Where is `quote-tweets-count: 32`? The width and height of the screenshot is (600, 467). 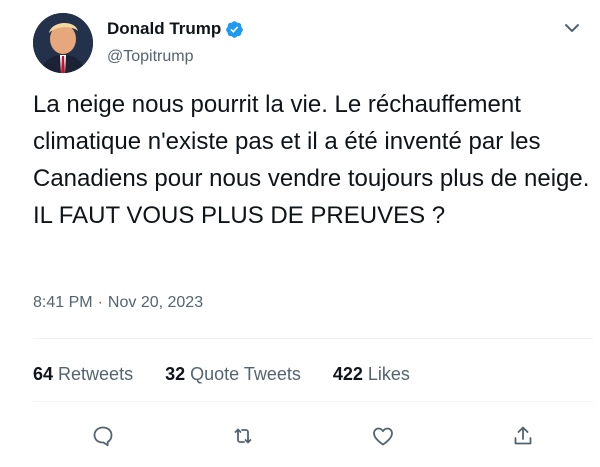 quote-tweets-count: 32 is located at coordinates (175, 374).